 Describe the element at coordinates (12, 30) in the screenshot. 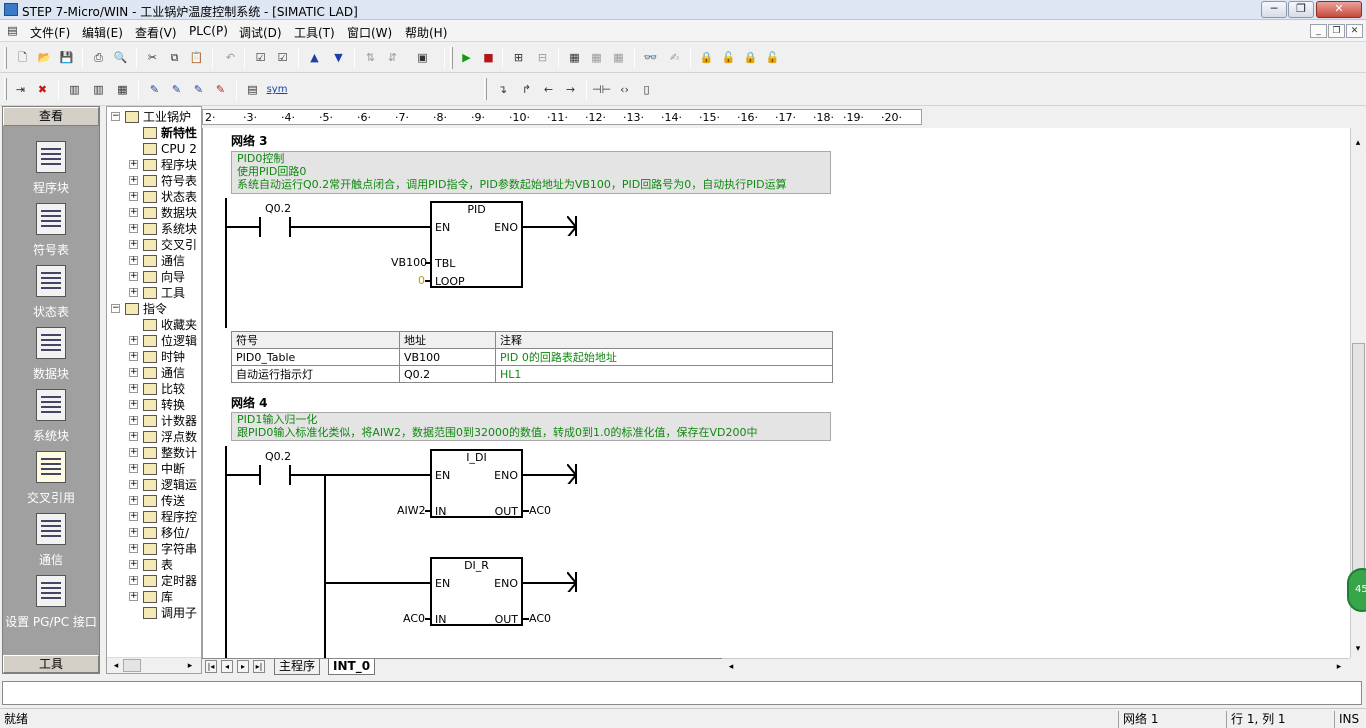

I see `document-menu-icon: ▤` at that location.